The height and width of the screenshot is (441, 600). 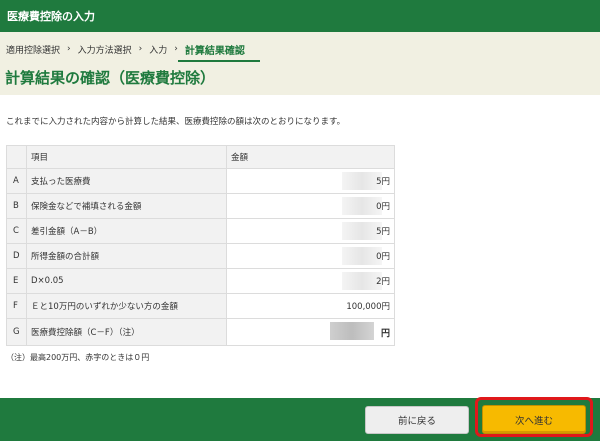 What do you see at coordinates (16, 157) in the screenshot?
I see `header-key` at bounding box center [16, 157].